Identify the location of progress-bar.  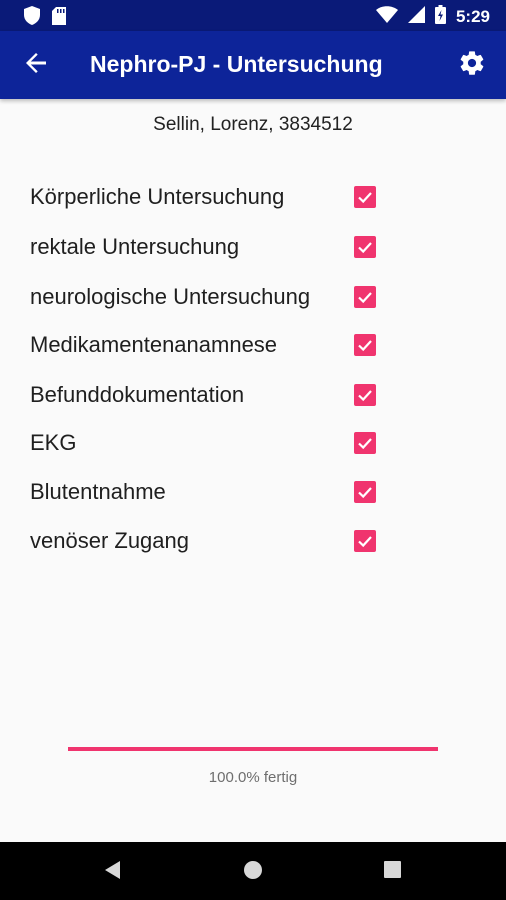
(253, 749).